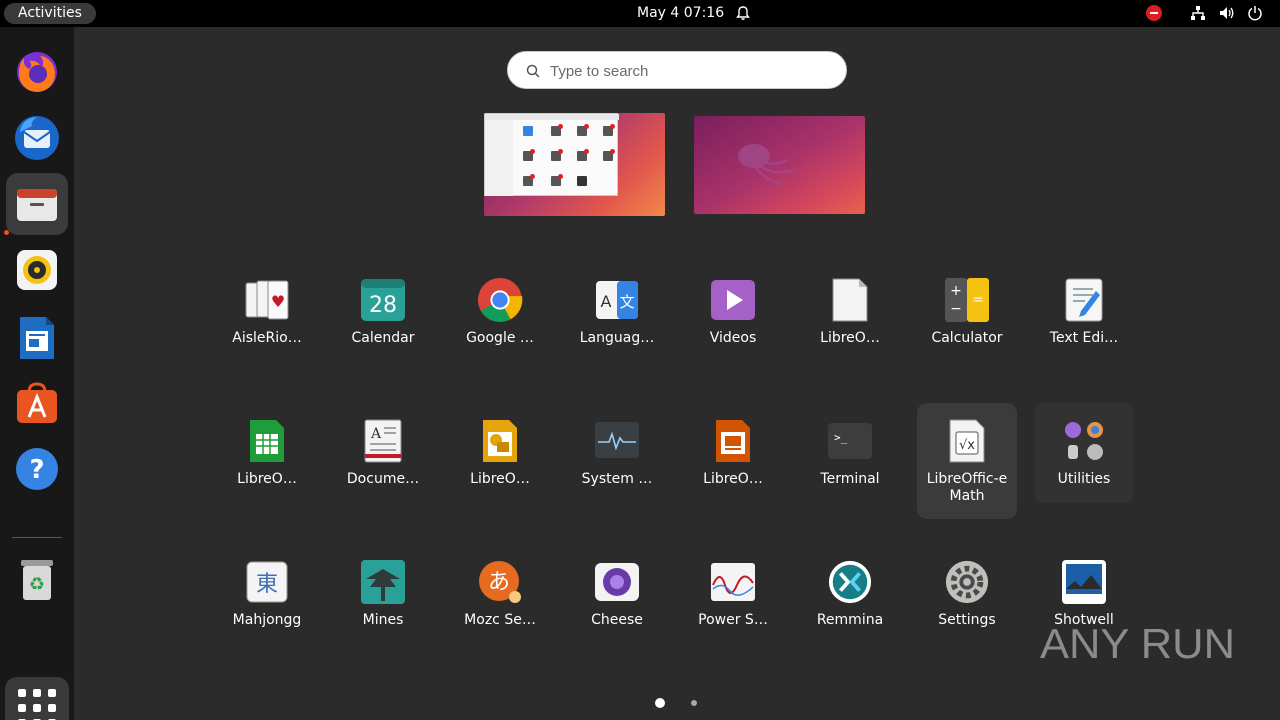 The width and height of the screenshot is (1280, 720). Describe the element at coordinates (267, 441) in the screenshot. I see `libreoffice-calc-icon` at that location.